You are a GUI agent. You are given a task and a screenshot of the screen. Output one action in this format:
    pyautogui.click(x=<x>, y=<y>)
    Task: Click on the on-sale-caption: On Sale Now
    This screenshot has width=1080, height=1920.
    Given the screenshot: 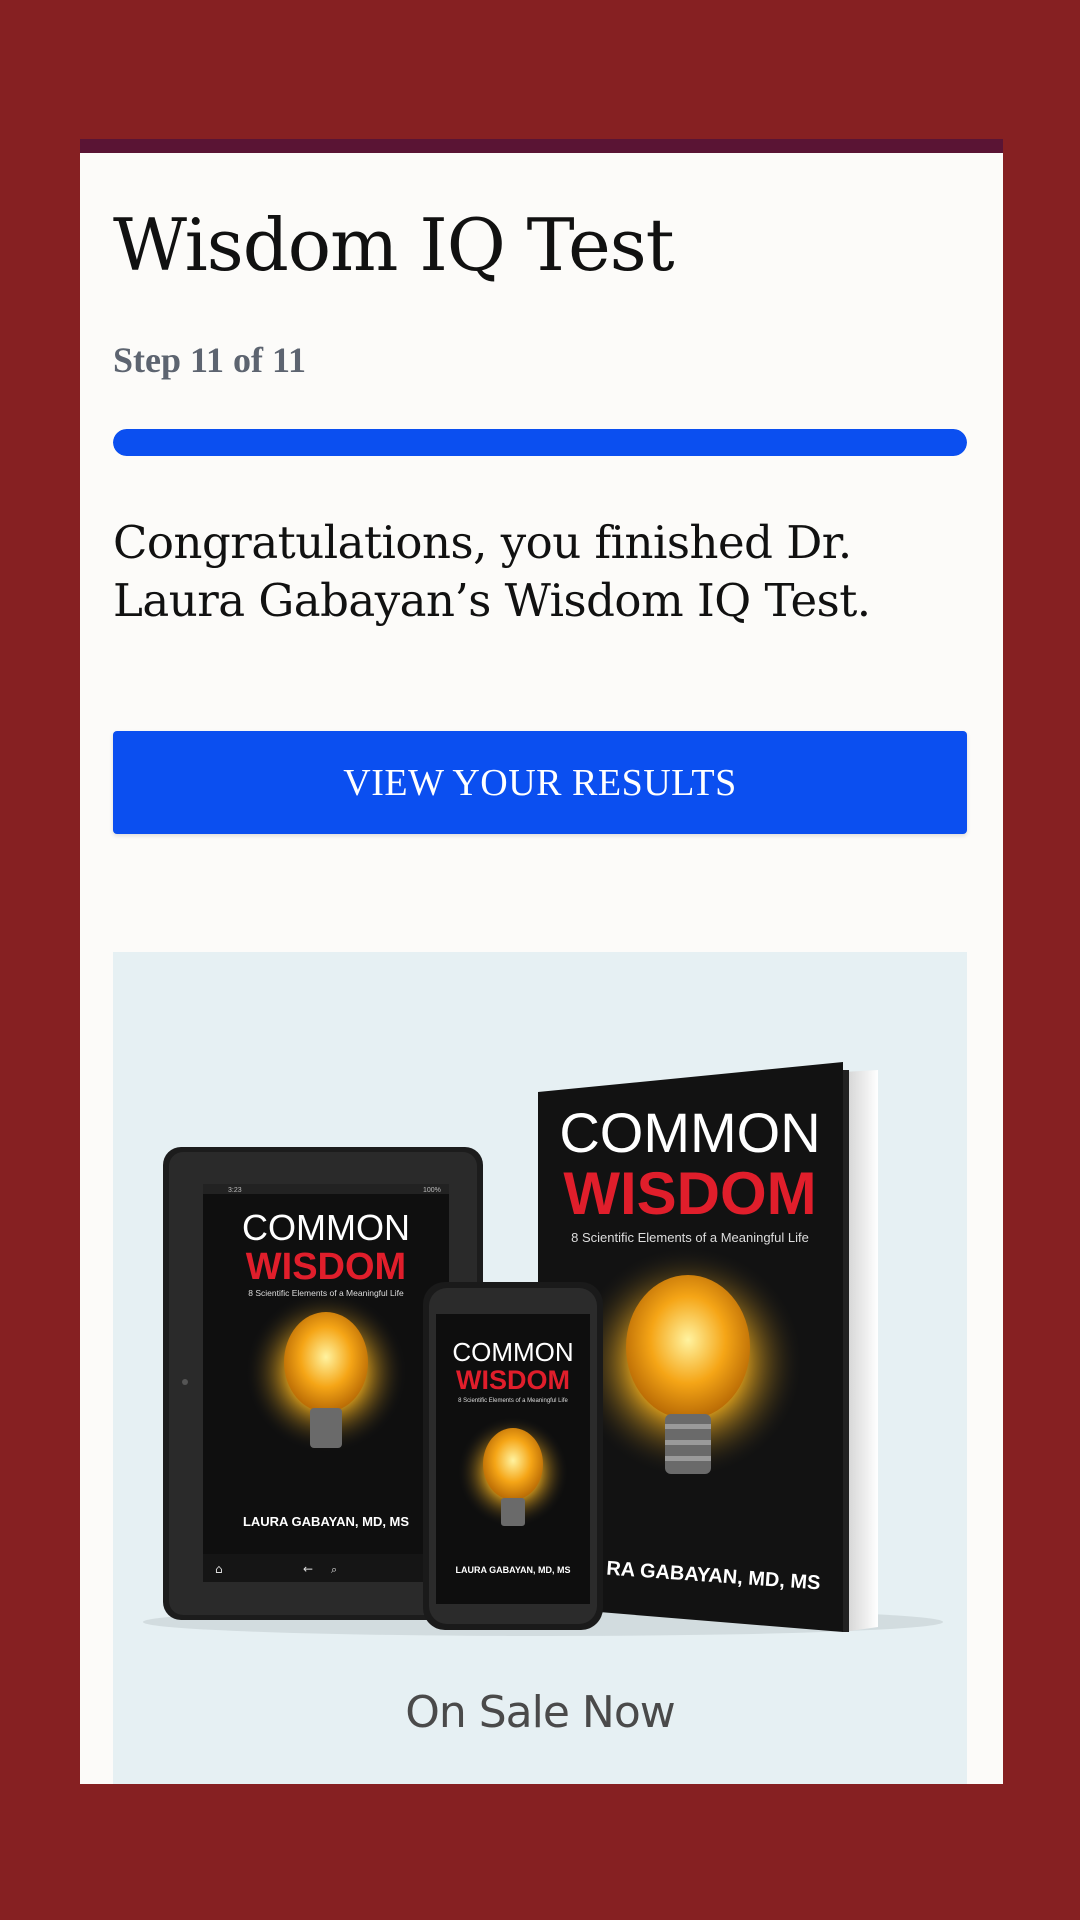 What is the action you would take?
    pyautogui.click(x=540, y=1712)
    